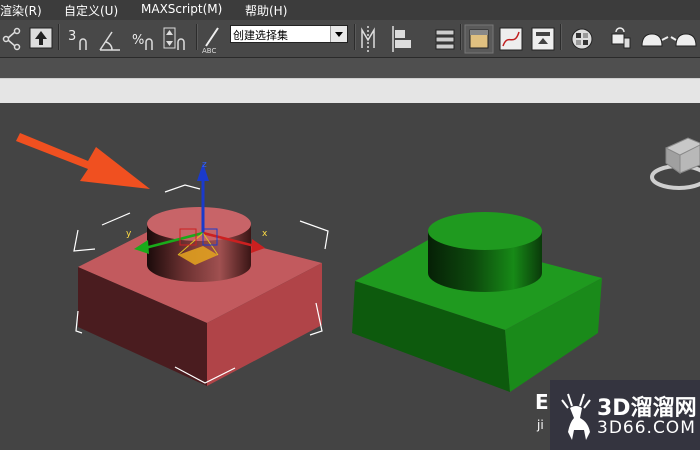  I want to click on align-icon, so click(401, 39).